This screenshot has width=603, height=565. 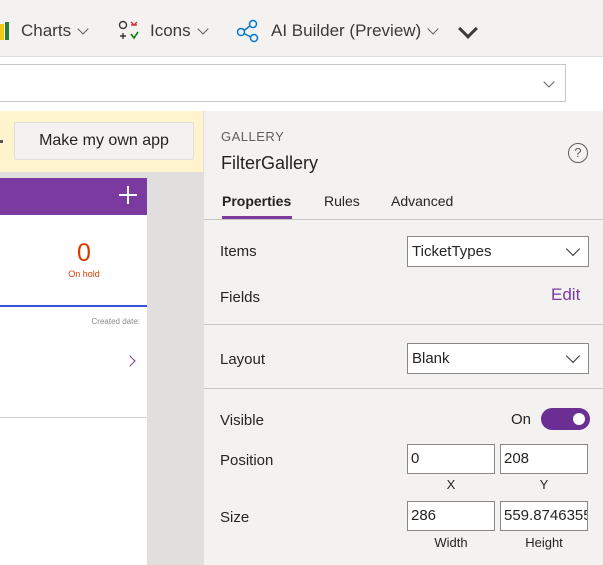 I want to click on width-caption: Width, so click(x=451, y=542).